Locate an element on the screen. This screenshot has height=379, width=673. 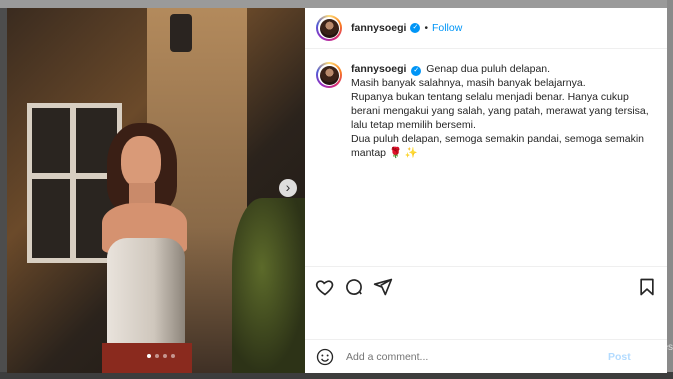
username: fannysoegi is located at coordinates (378, 28).